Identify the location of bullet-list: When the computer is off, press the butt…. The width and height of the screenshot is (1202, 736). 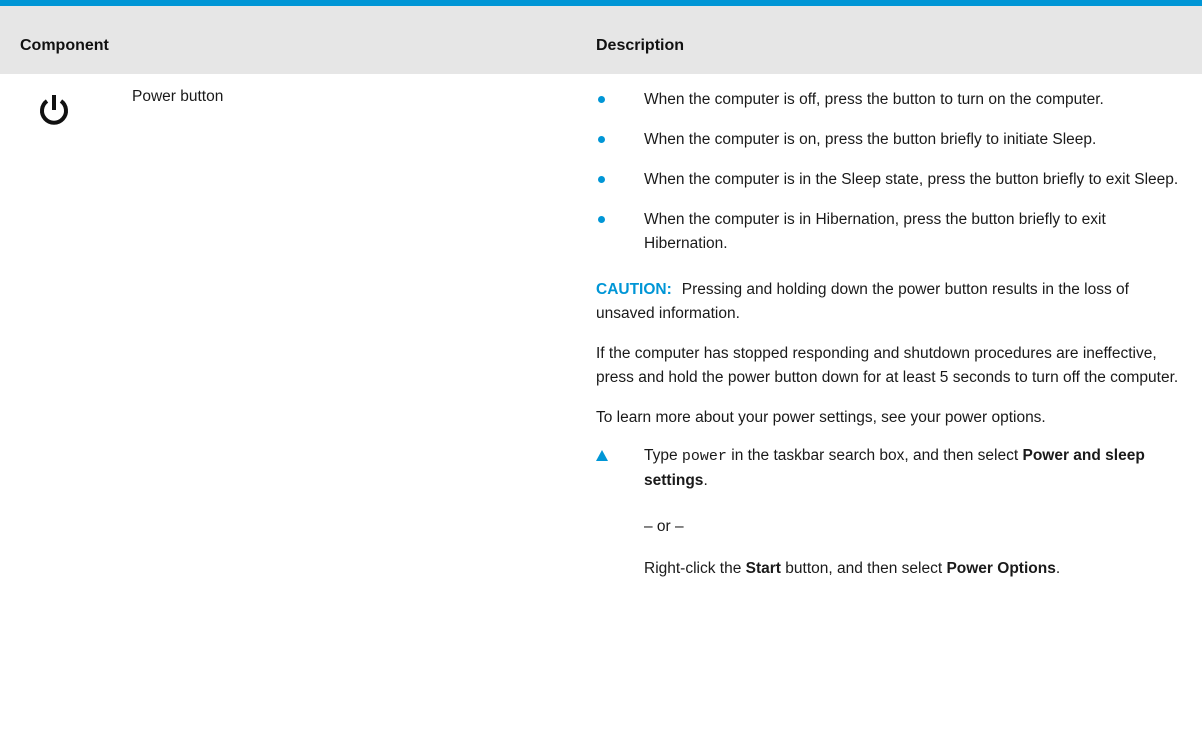
(891, 172).